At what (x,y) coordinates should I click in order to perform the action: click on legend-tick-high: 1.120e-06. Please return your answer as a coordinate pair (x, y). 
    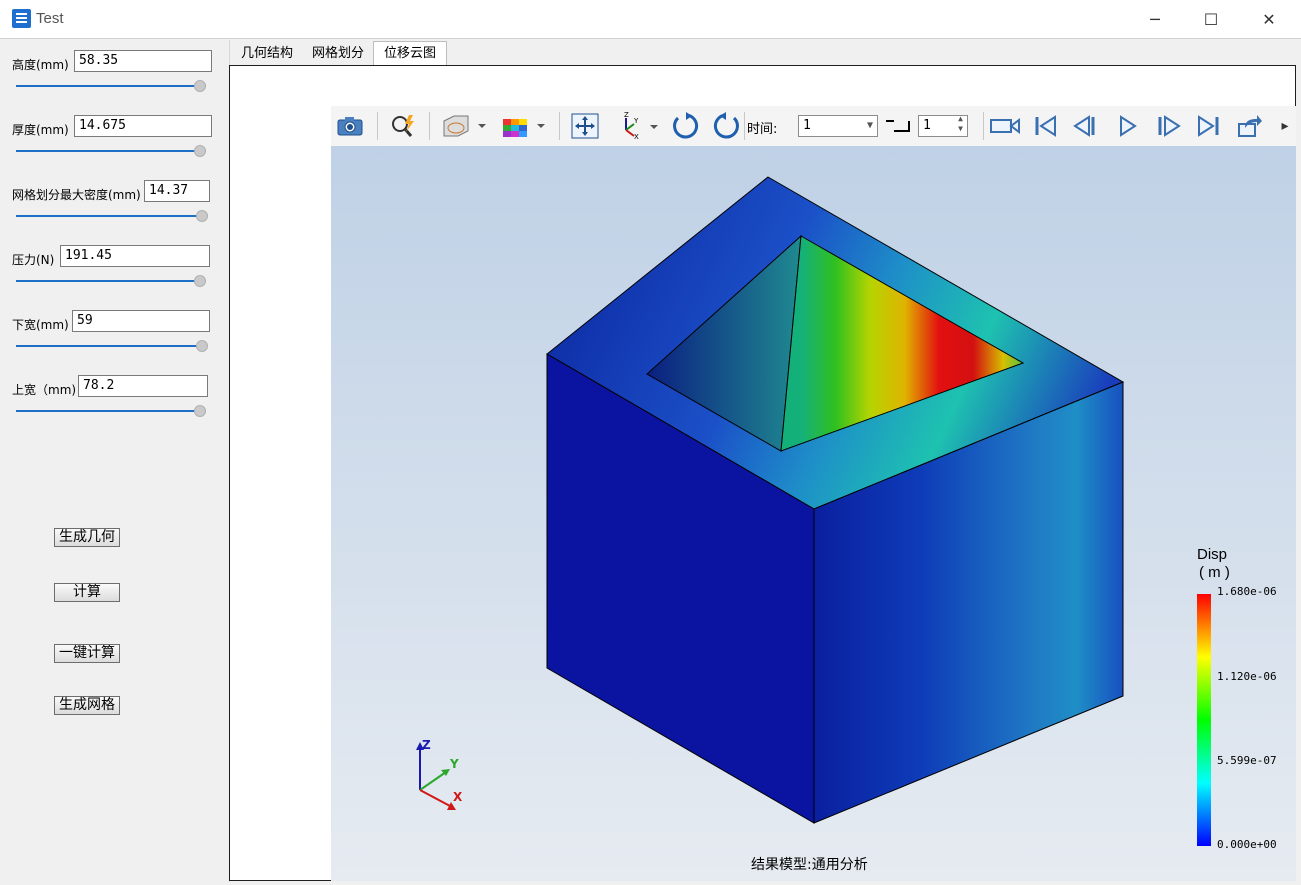
    Looking at the image, I should click on (1247, 676).